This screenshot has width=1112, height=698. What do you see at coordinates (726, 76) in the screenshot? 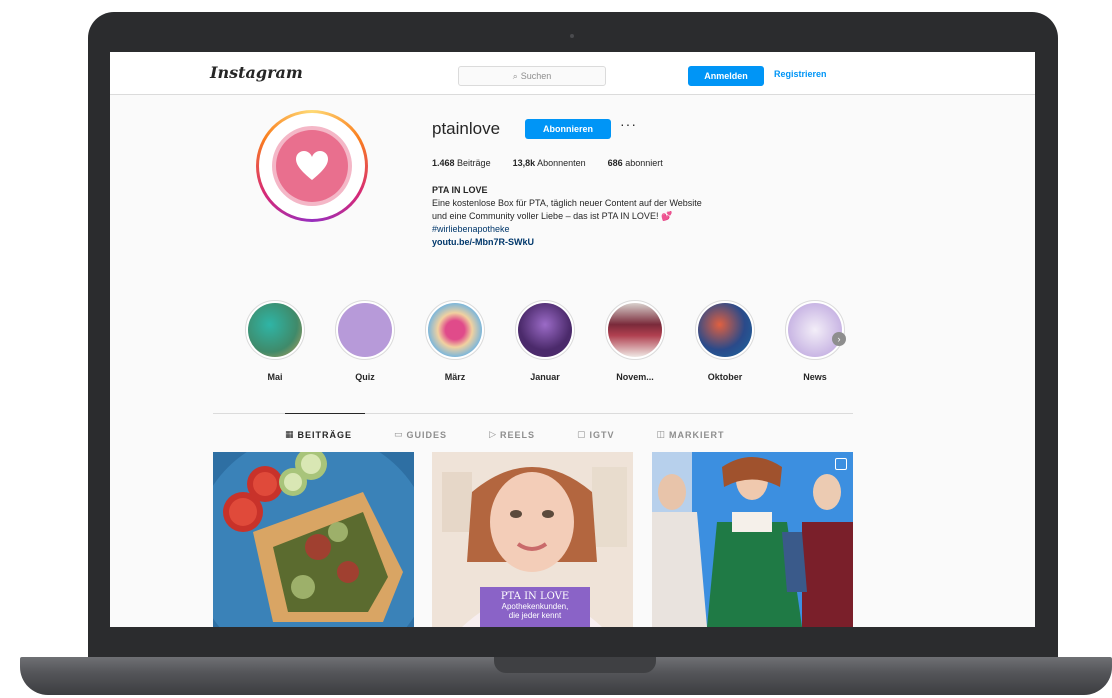
I see `login-button: Anmelden` at bounding box center [726, 76].